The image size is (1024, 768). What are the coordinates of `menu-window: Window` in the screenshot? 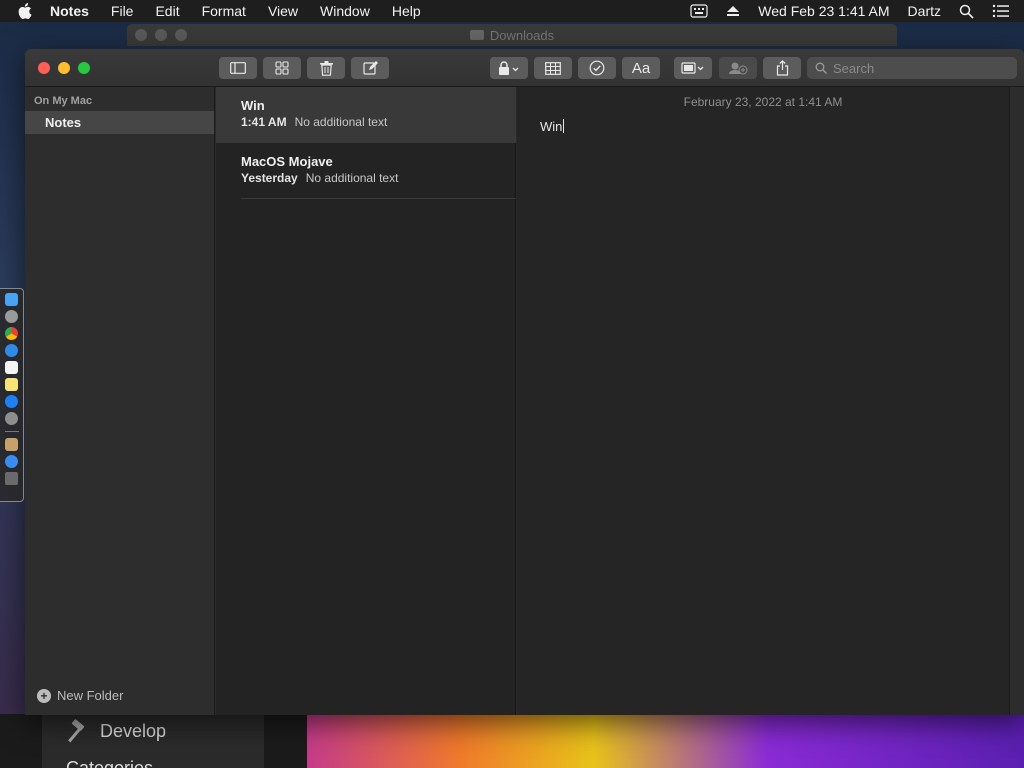 It's located at (345, 11).